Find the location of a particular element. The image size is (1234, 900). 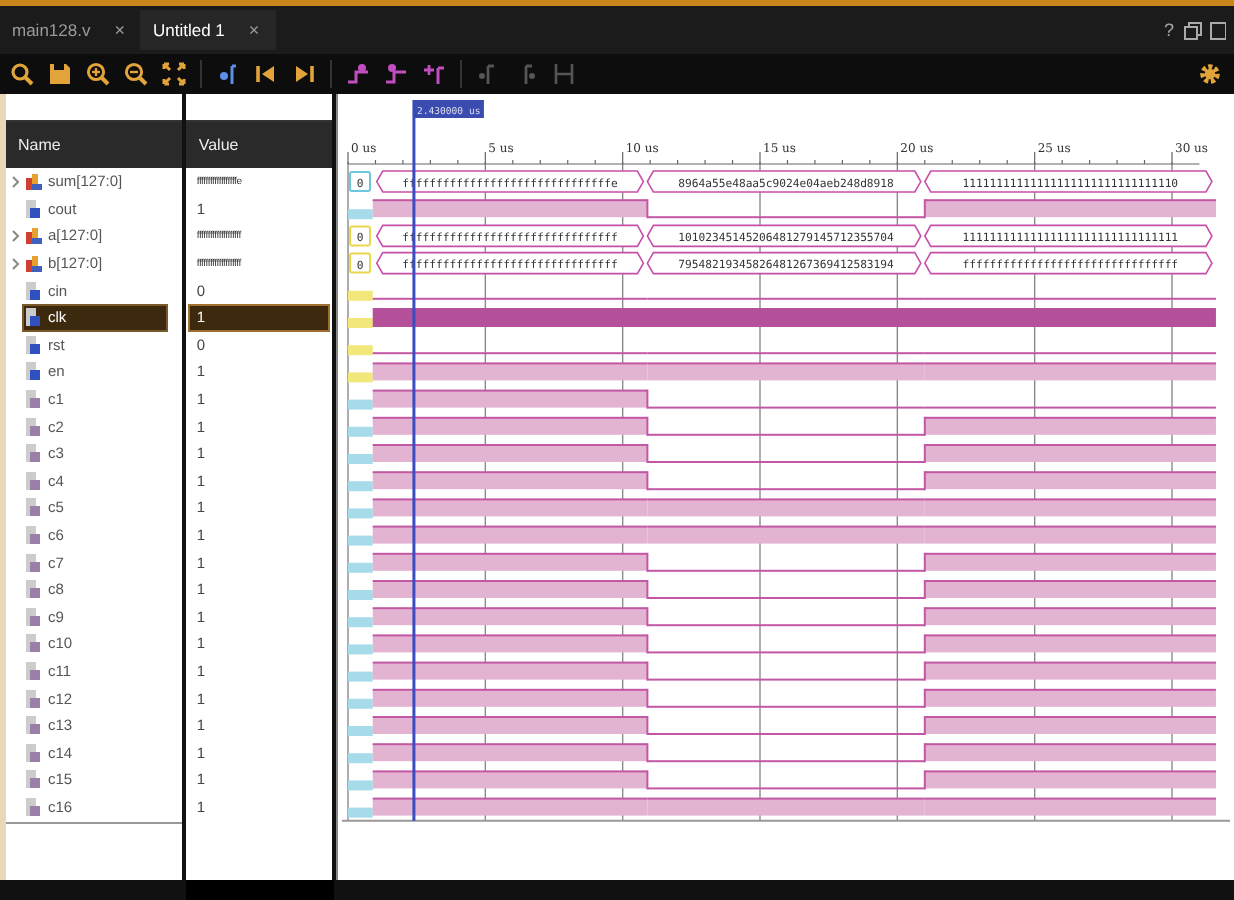

cursor-marker-icon is located at coordinates (228, 74).